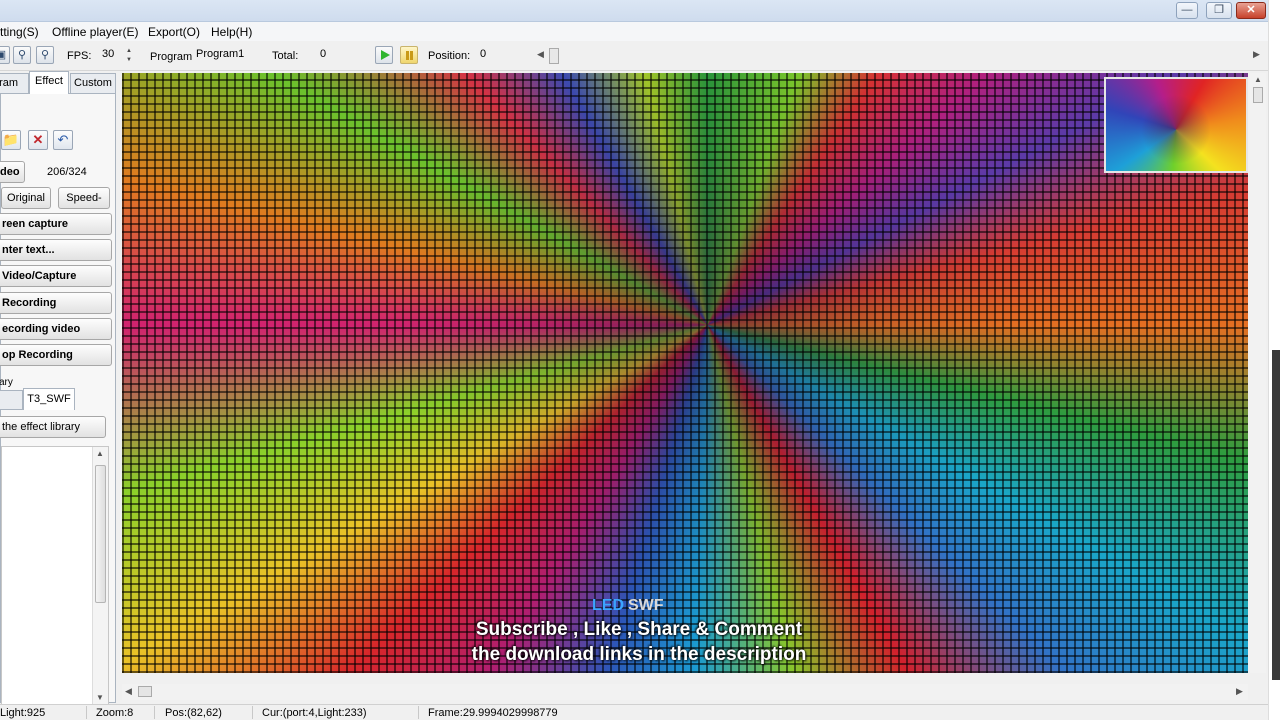 The image size is (1280, 720). What do you see at coordinates (540, 54) in the screenshot?
I see `slider-left-arrow-icon: ◀` at bounding box center [540, 54].